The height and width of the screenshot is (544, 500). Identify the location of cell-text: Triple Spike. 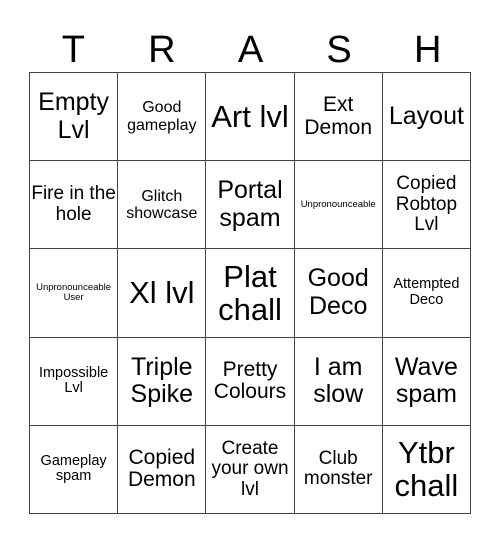
(162, 380).